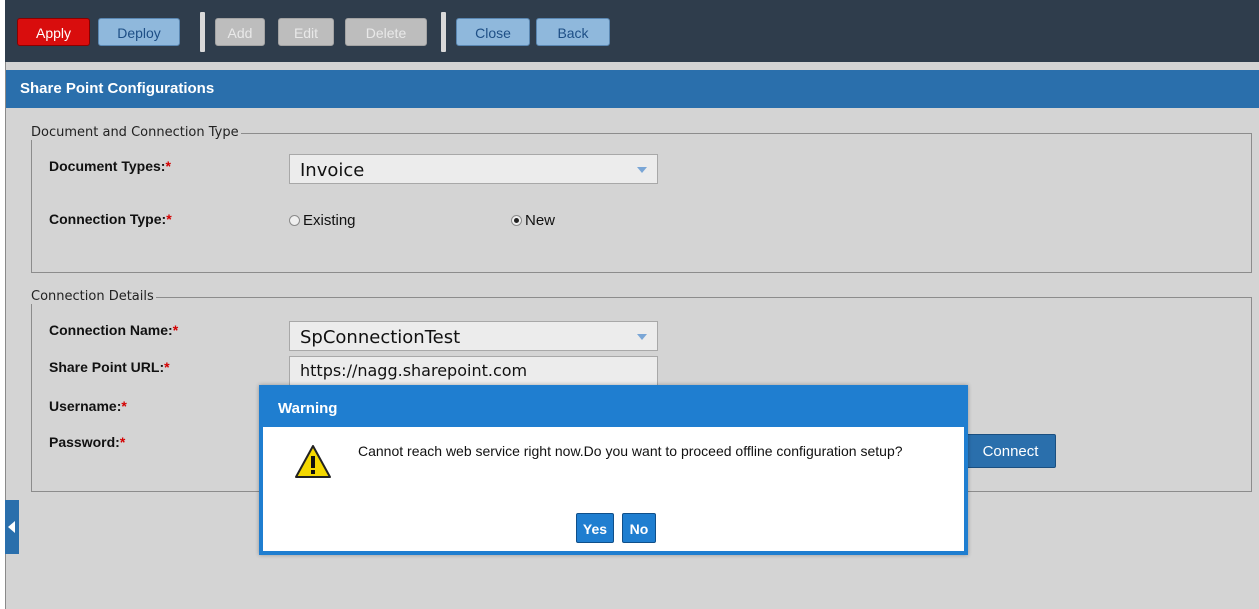 The width and height of the screenshot is (1259, 609). Describe the element at coordinates (313, 461) in the screenshot. I see `warning-icon` at that location.